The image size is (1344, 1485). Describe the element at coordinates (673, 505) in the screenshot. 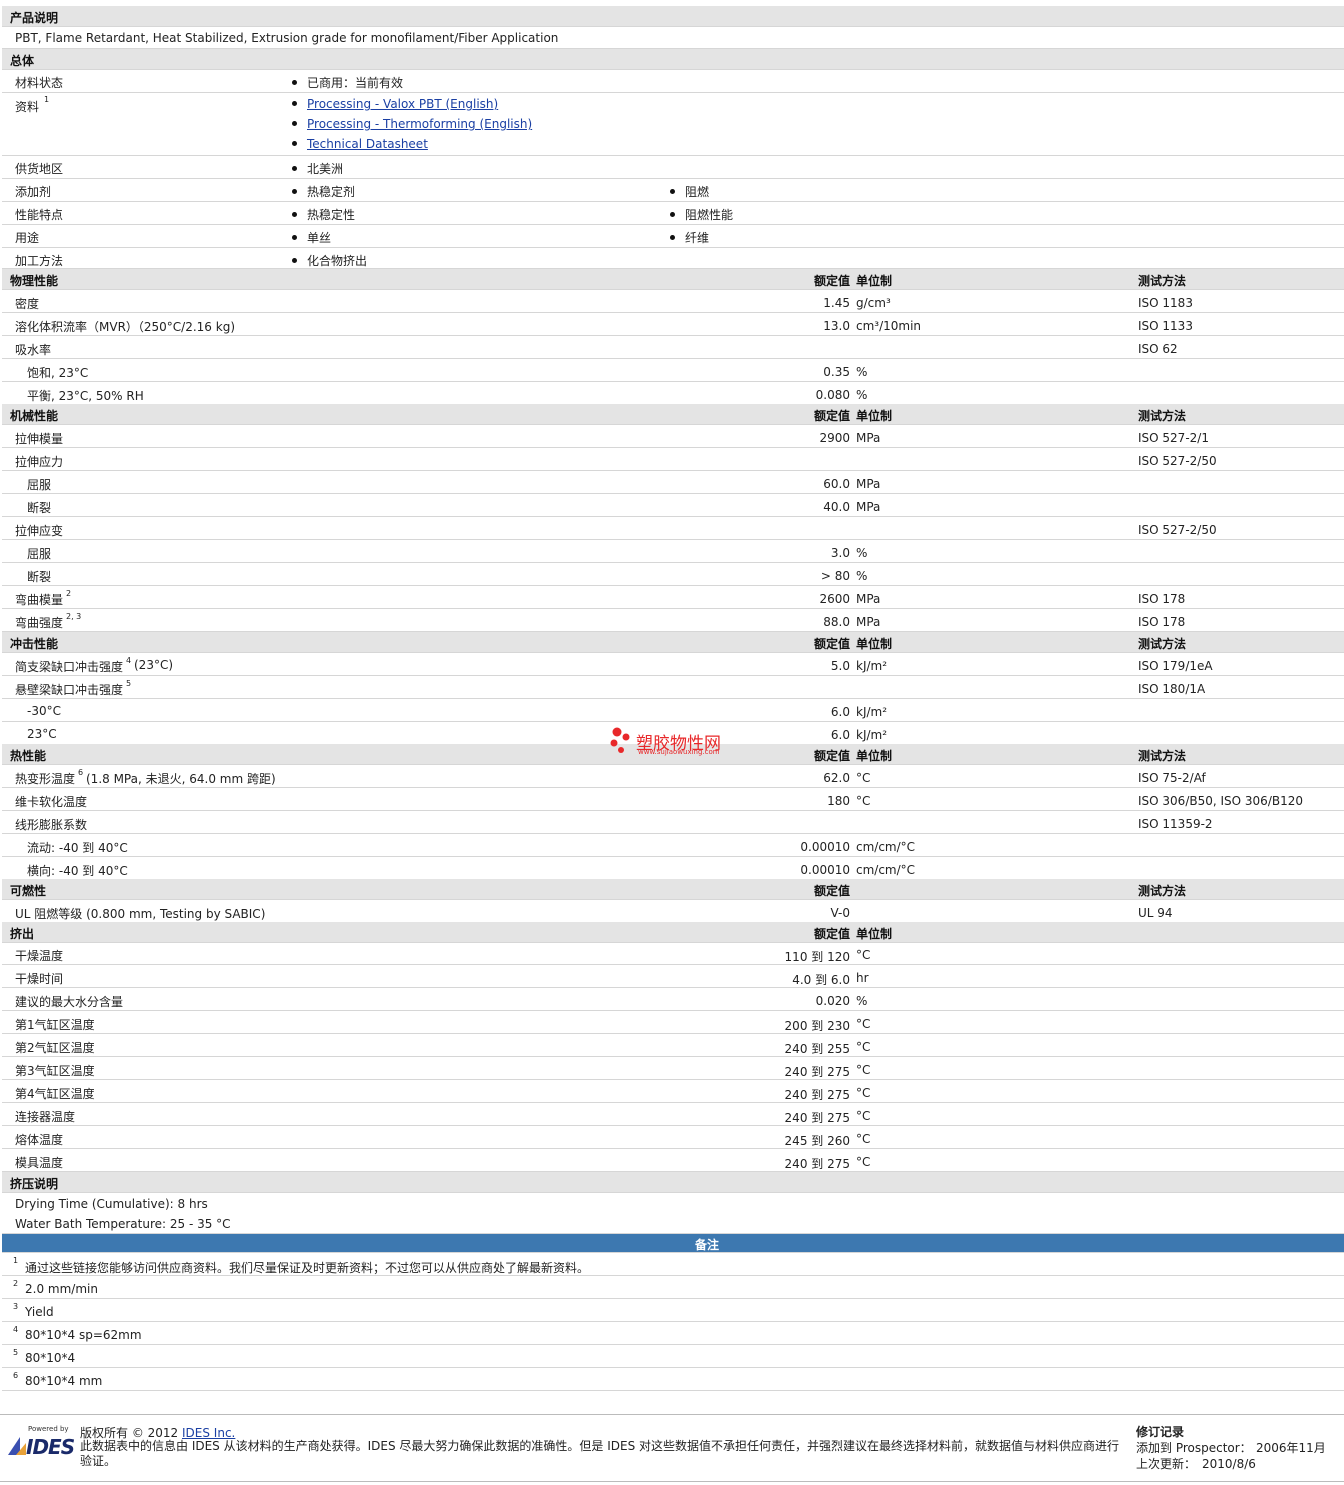

I see `property-row: 断裂 40.0 MPa` at that location.